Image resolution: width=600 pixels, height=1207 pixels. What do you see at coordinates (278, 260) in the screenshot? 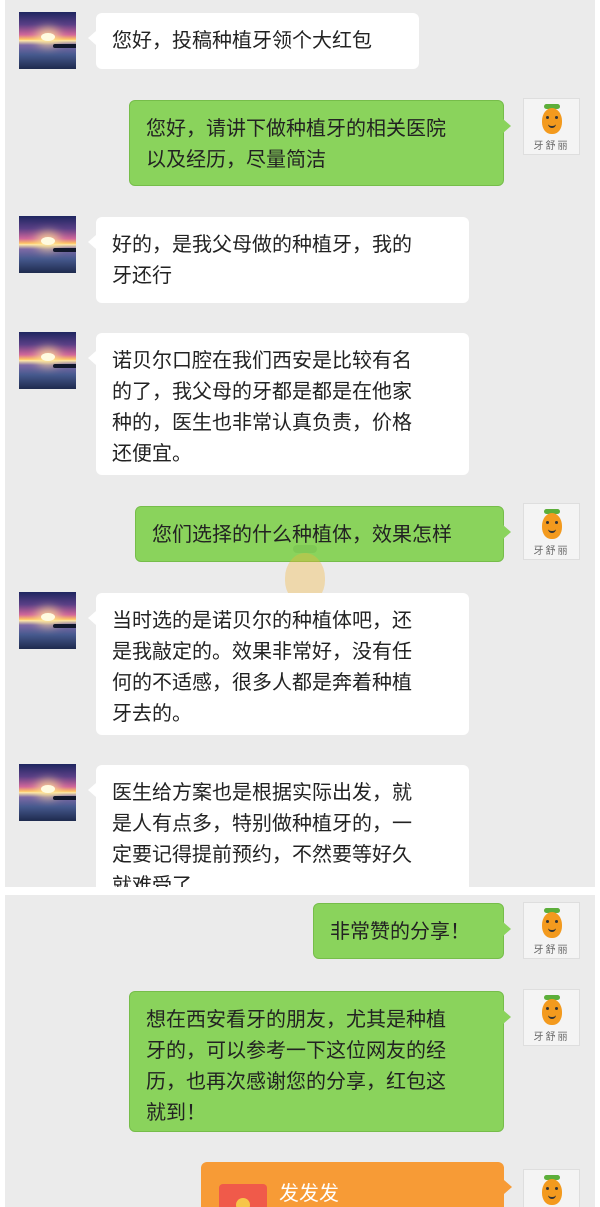
I see `message-bubble-incoming: 好的，是我父母做的种植牙，我的 牙还行` at bounding box center [278, 260].